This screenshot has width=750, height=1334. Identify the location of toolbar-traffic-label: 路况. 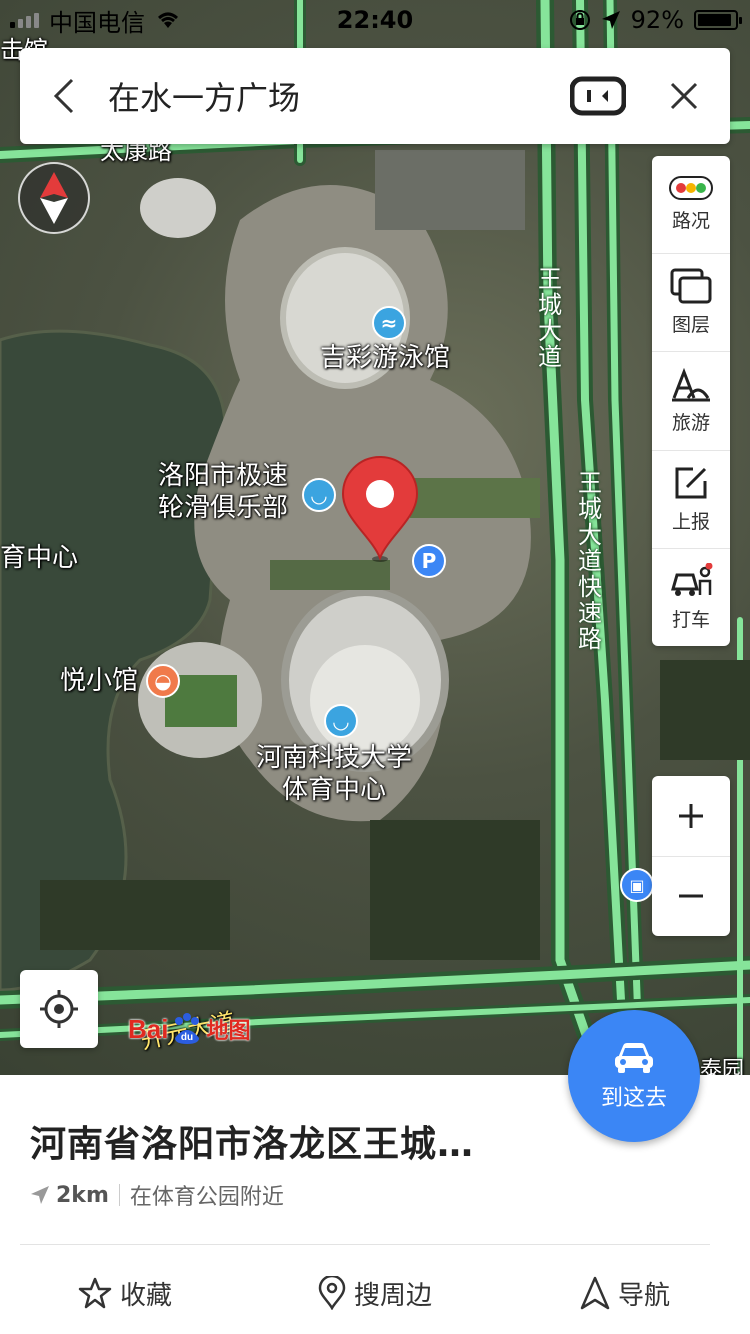
(690, 221).